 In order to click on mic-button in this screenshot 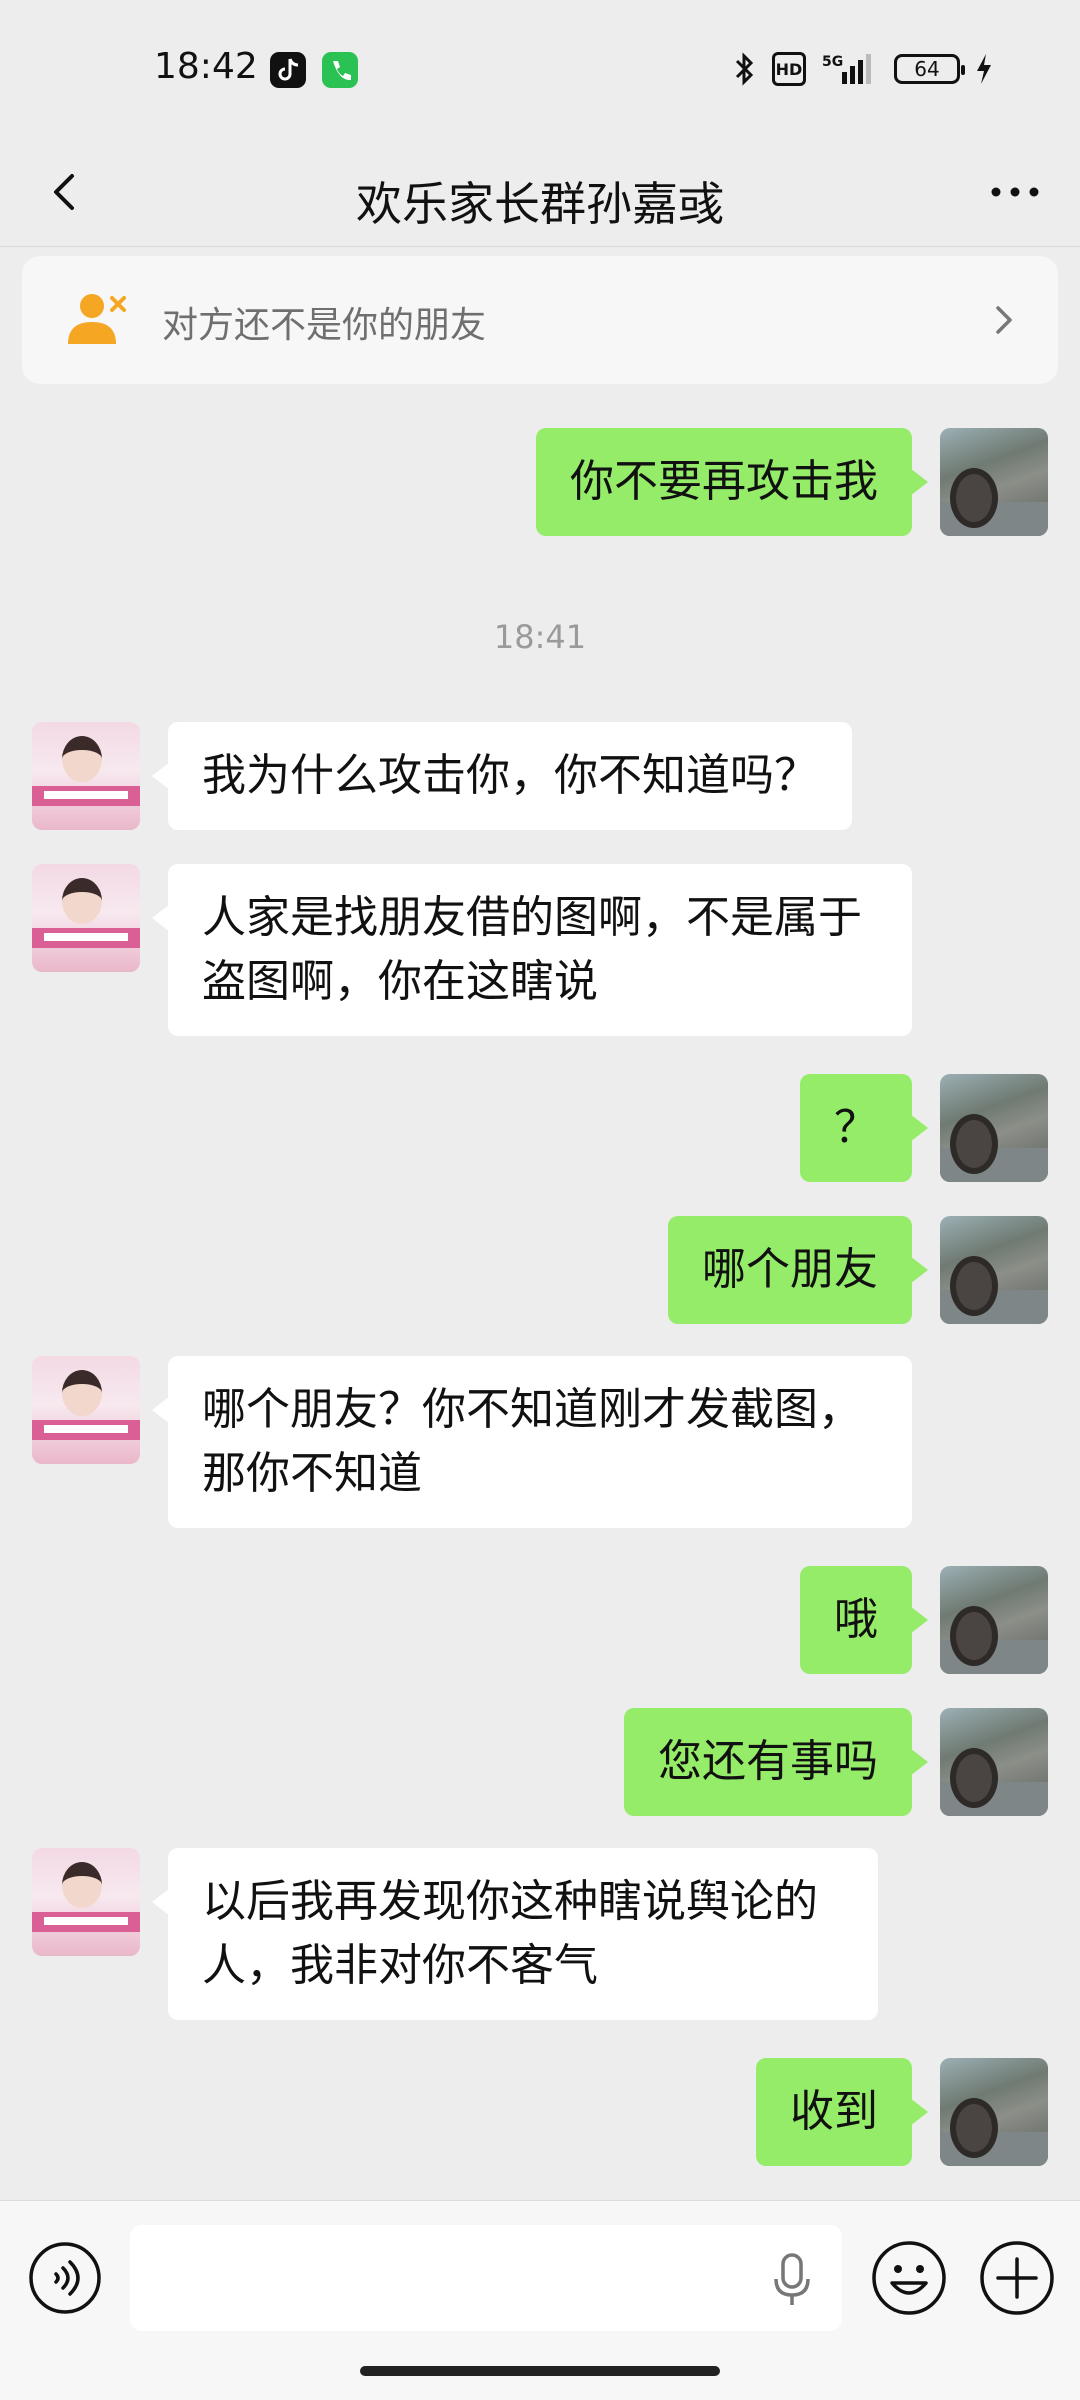, I will do `click(792, 2280)`.